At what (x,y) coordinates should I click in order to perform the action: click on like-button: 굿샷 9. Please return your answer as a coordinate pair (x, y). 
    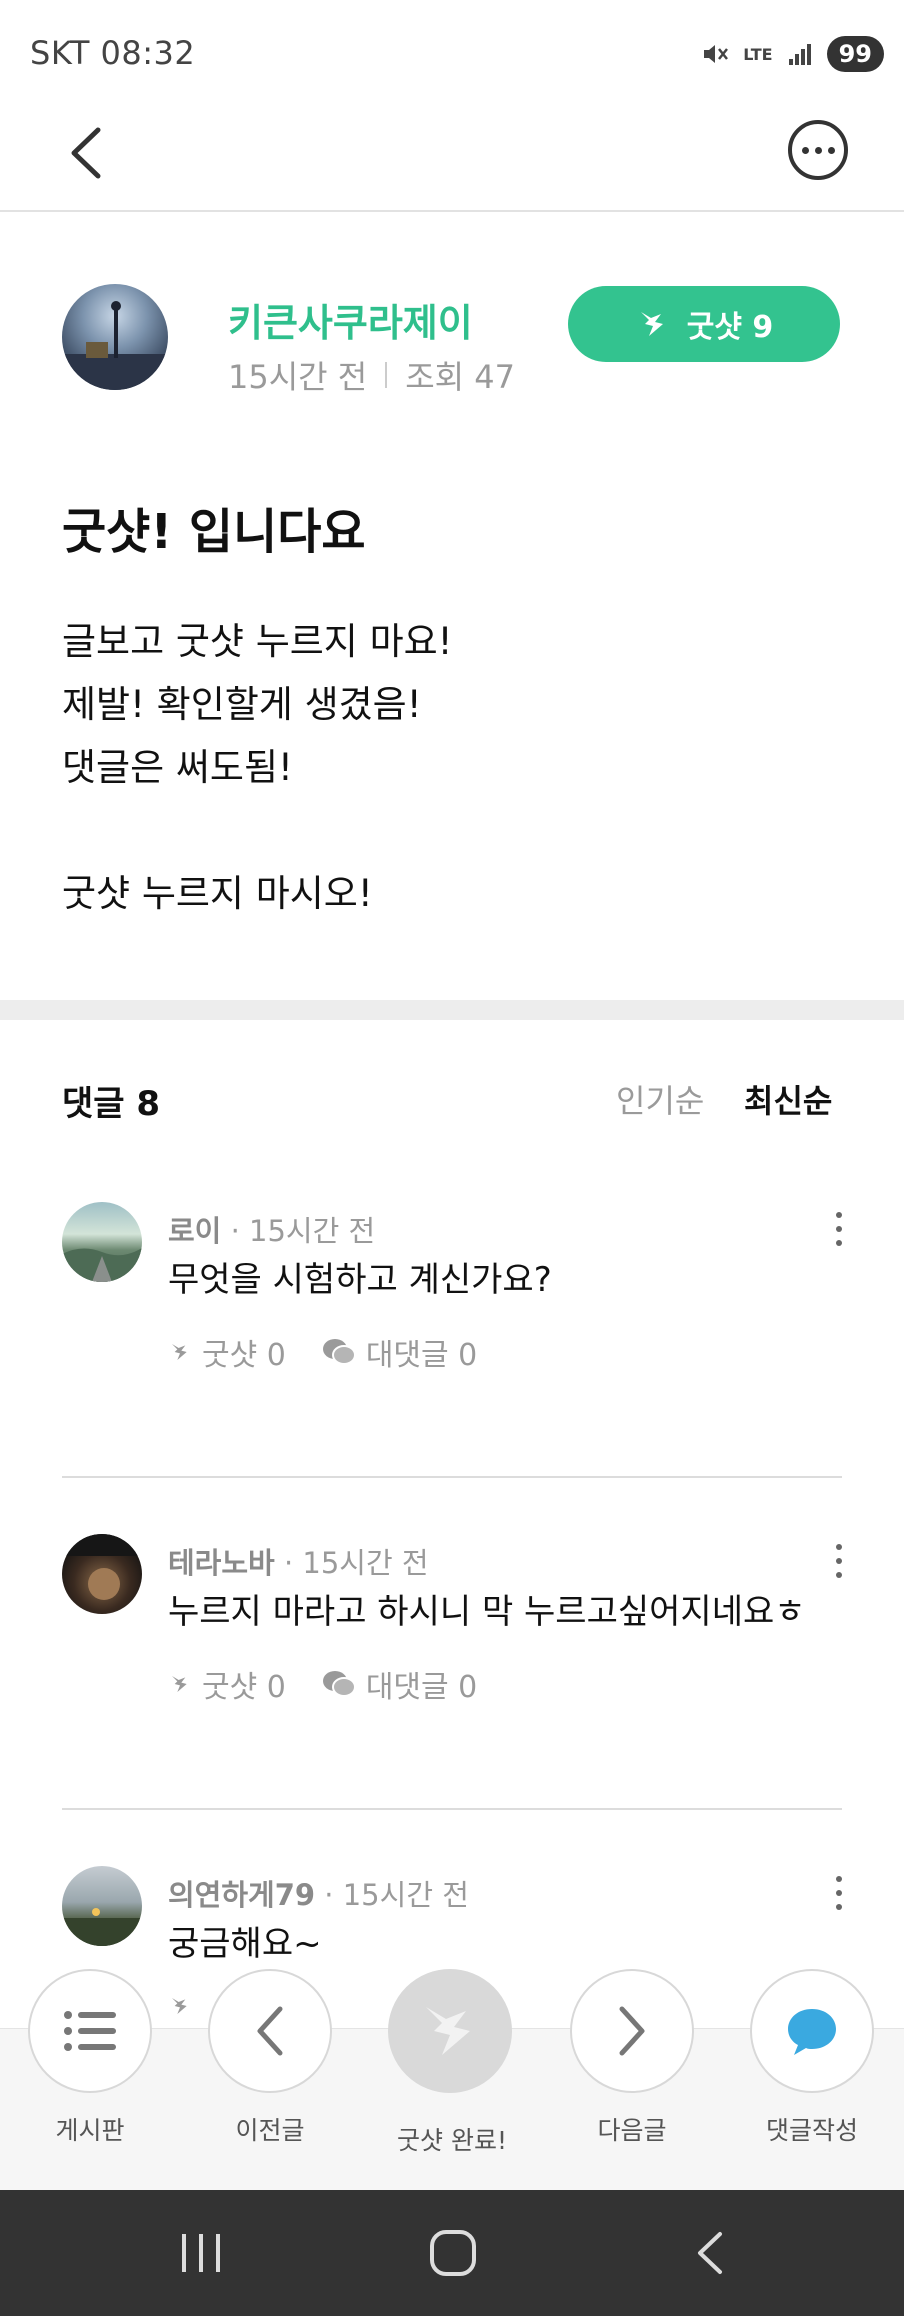
    Looking at the image, I should click on (704, 324).